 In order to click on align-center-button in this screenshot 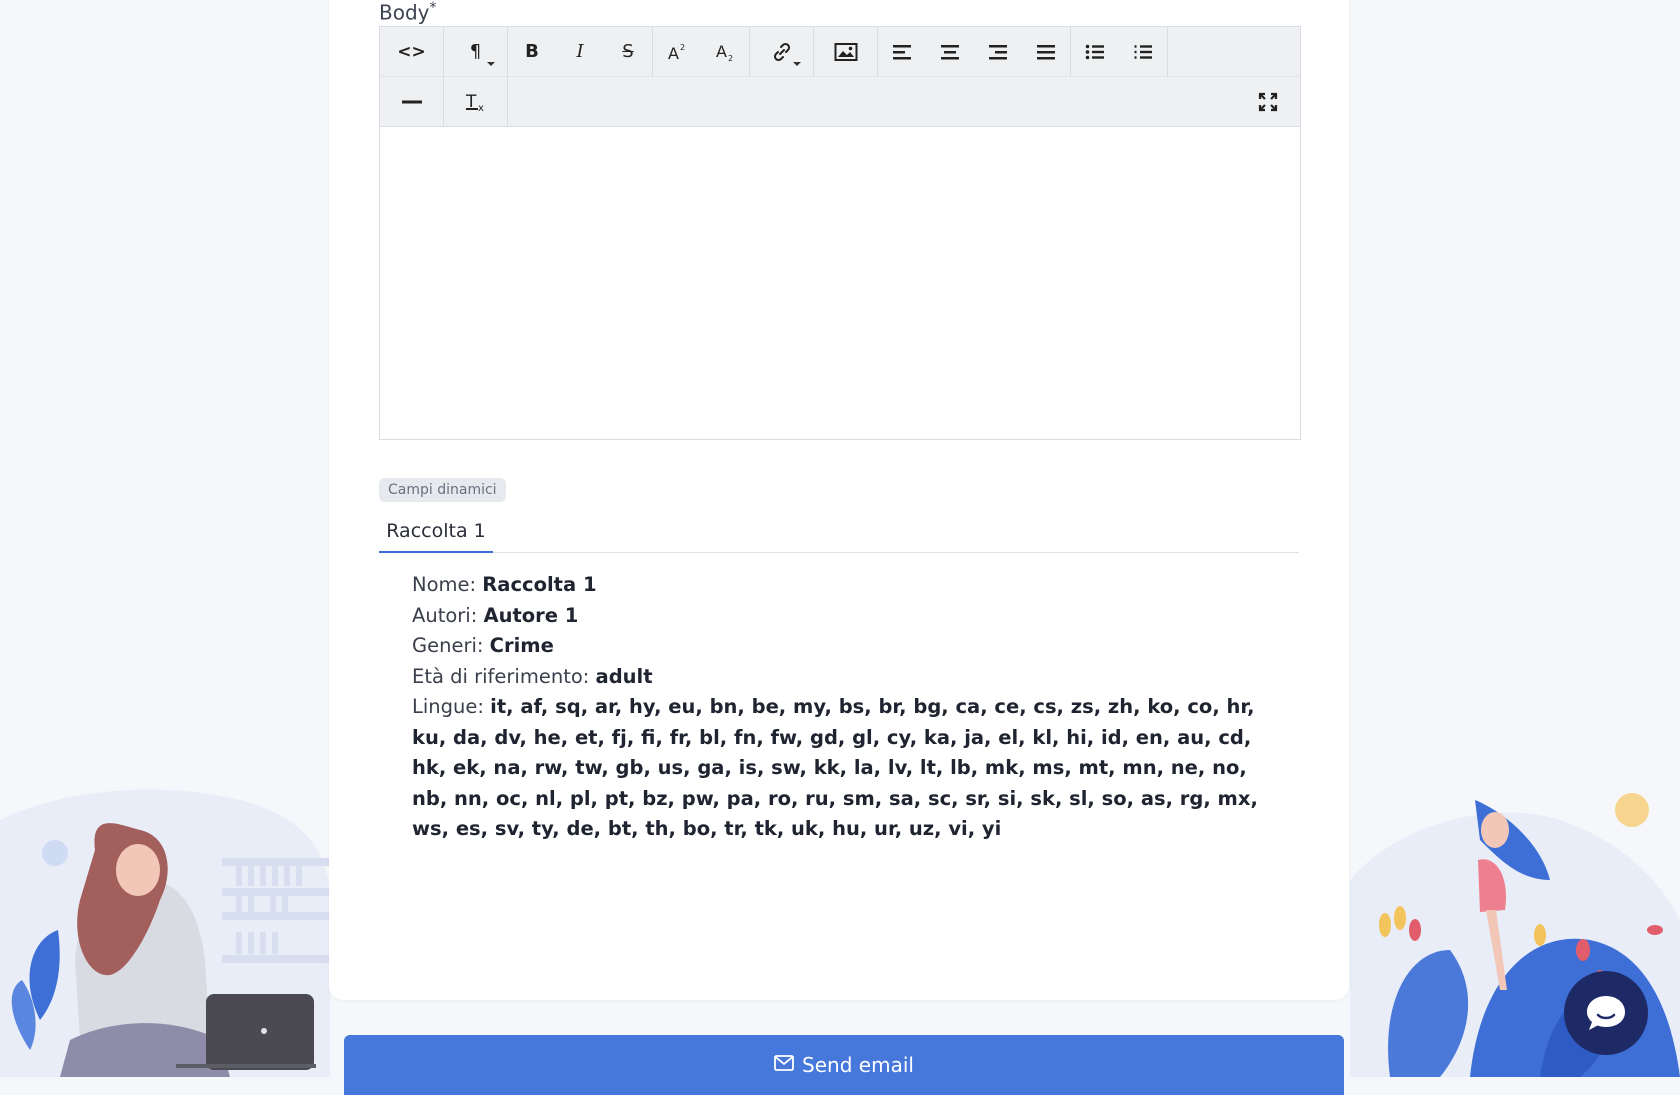, I will do `click(950, 51)`.